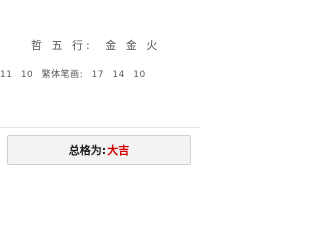  Describe the element at coordinates (118, 150) in the screenshot. I see `result-value: 大吉` at that location.